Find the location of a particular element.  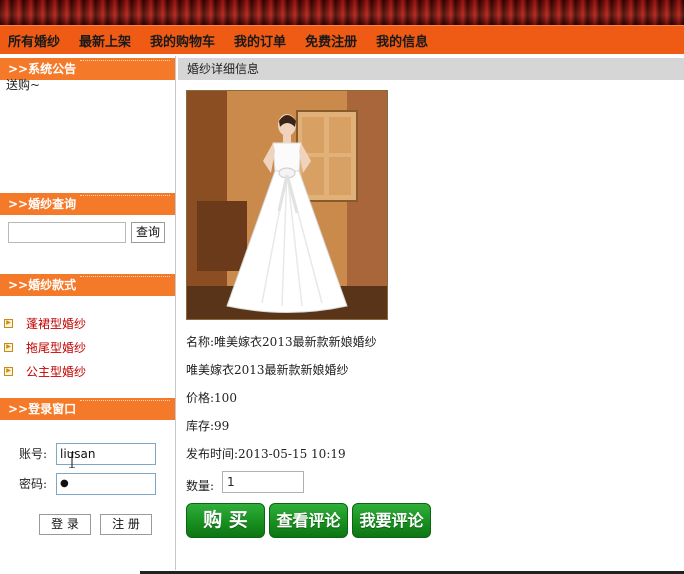

product-name: 名称:唯美嫁衣2013最新款新娘婚纱 is located at coordinates (281, 342).